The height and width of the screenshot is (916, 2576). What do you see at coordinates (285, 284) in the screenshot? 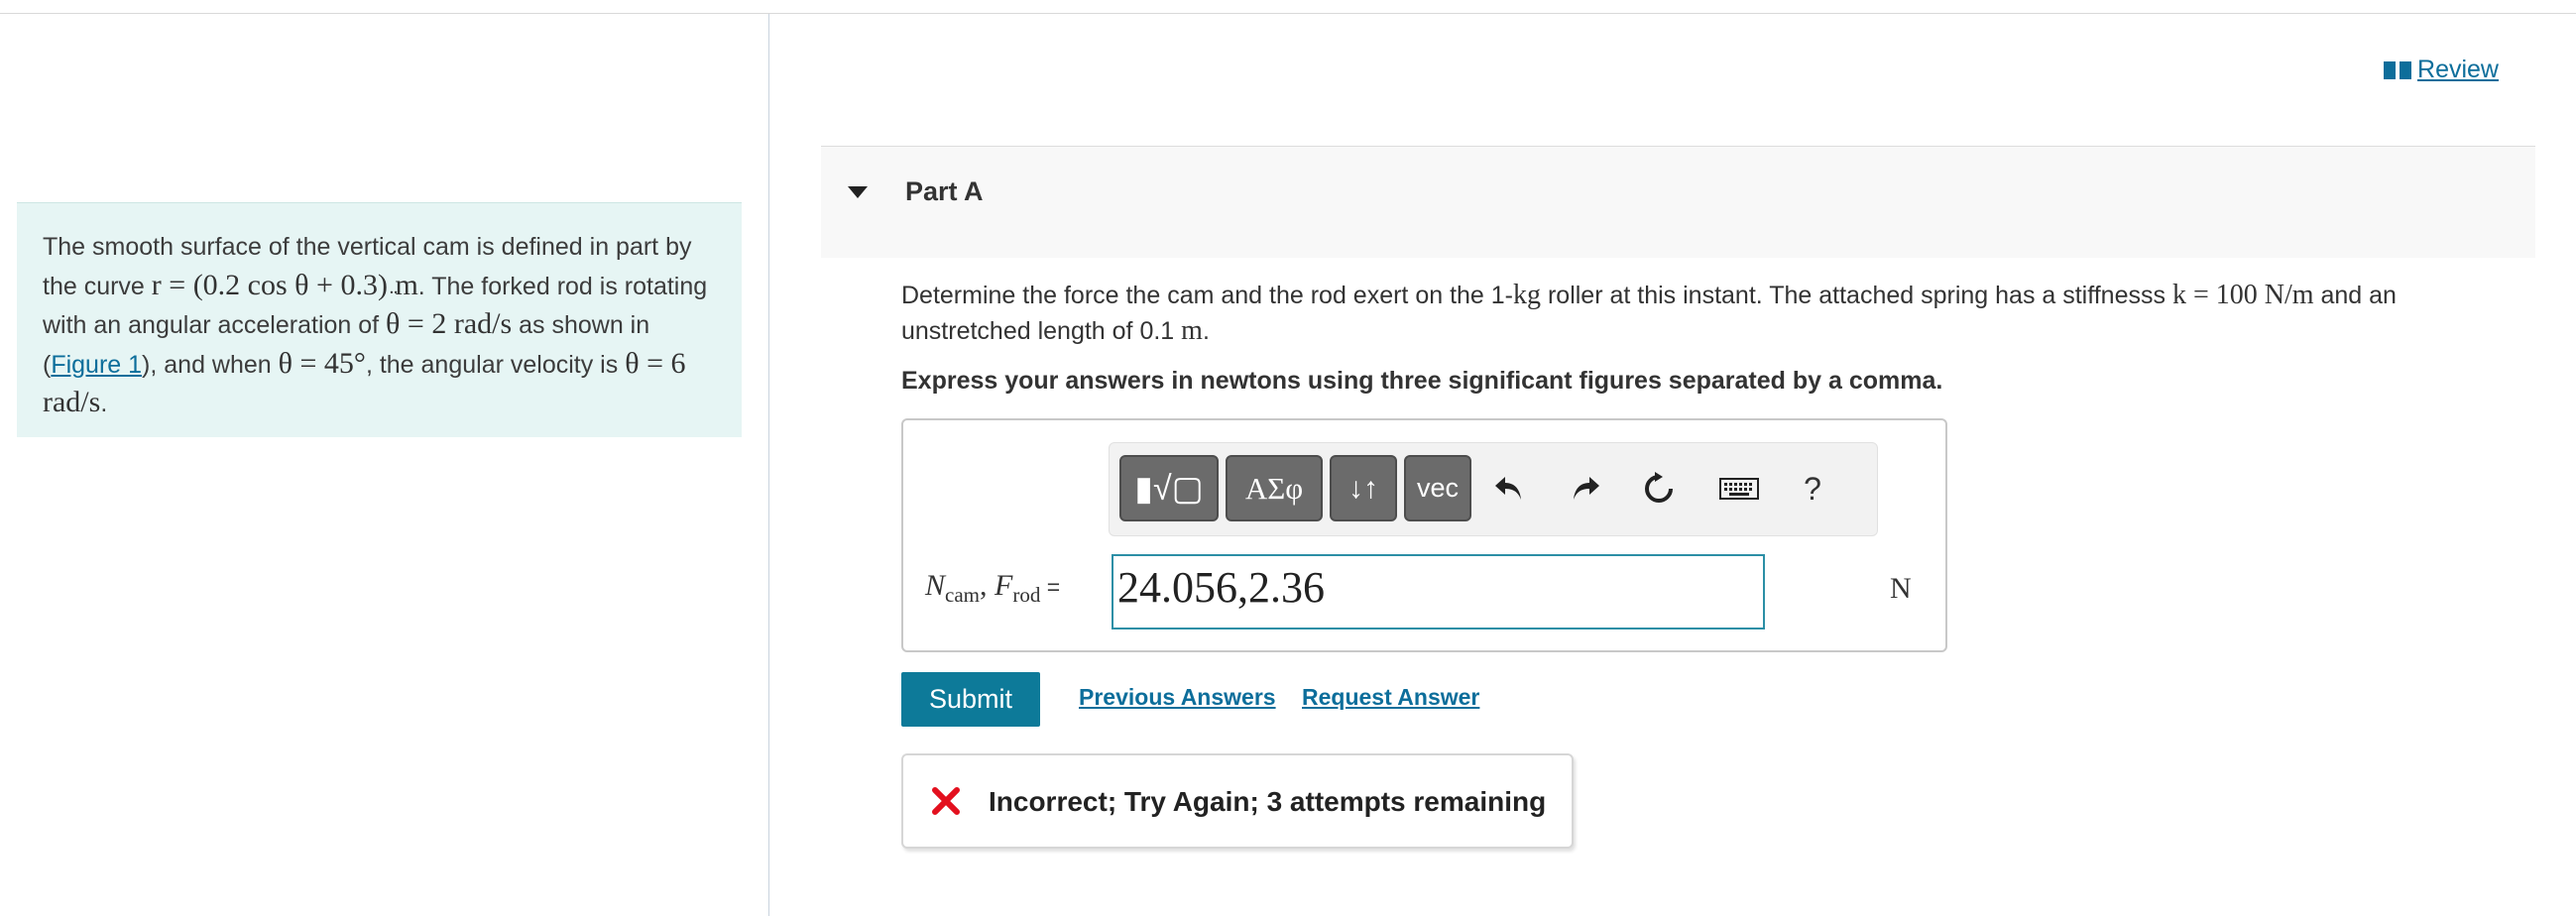
I see `math-curve: r = (0.2 cos θ + 0.3) m` at bounding box center [285, 284].